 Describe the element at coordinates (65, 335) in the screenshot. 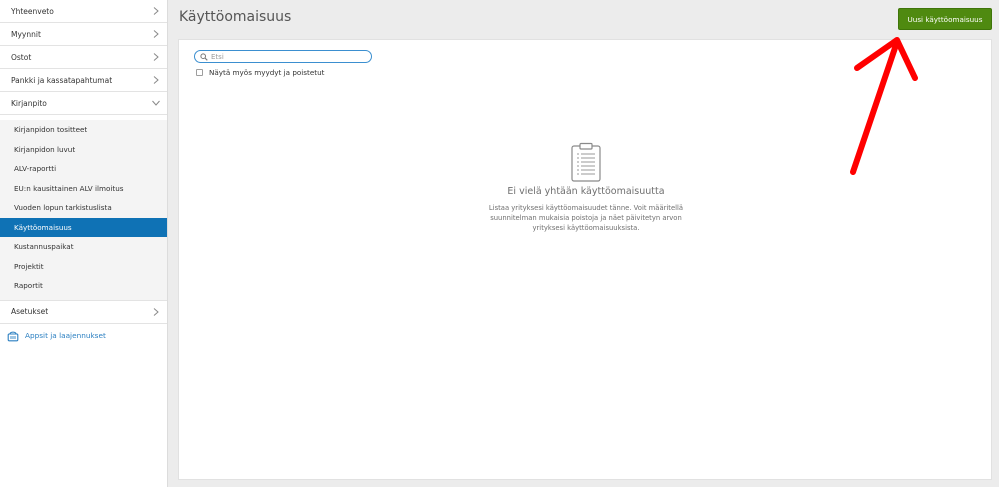

I see `apps-link-label: Appsit ja laajennukset` at that location.